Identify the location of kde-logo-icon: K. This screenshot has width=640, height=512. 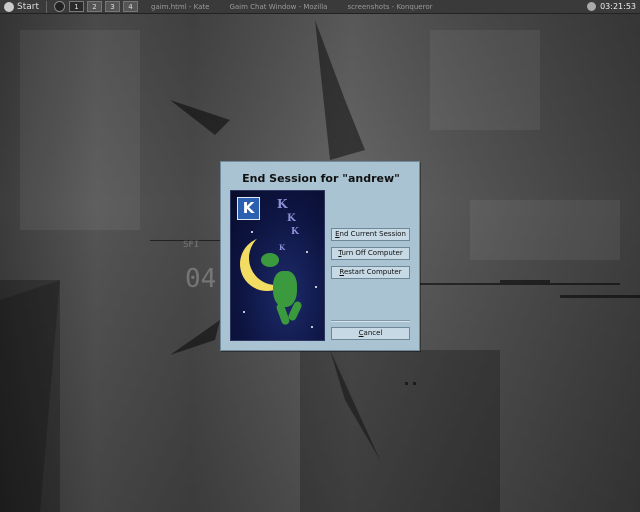
(248, 208).